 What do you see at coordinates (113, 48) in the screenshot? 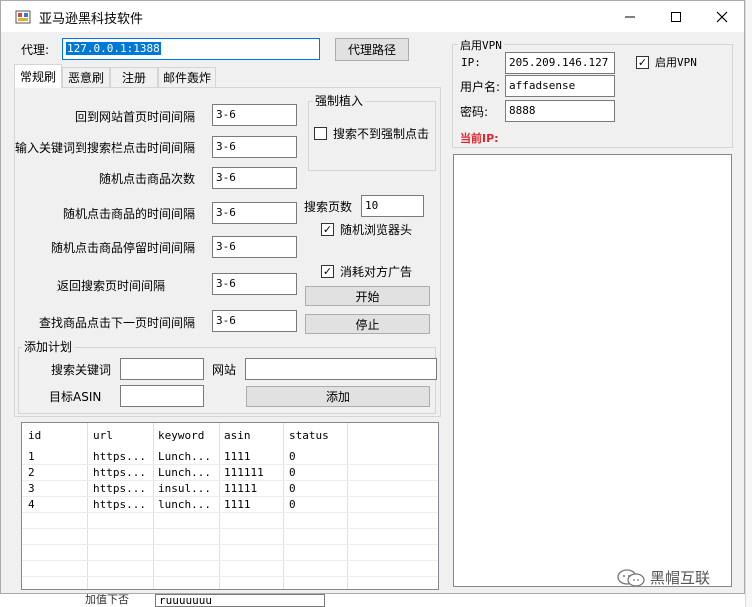
I see `proxy-value: 127.0.0.1:1388` at bounding box center [113, 48].